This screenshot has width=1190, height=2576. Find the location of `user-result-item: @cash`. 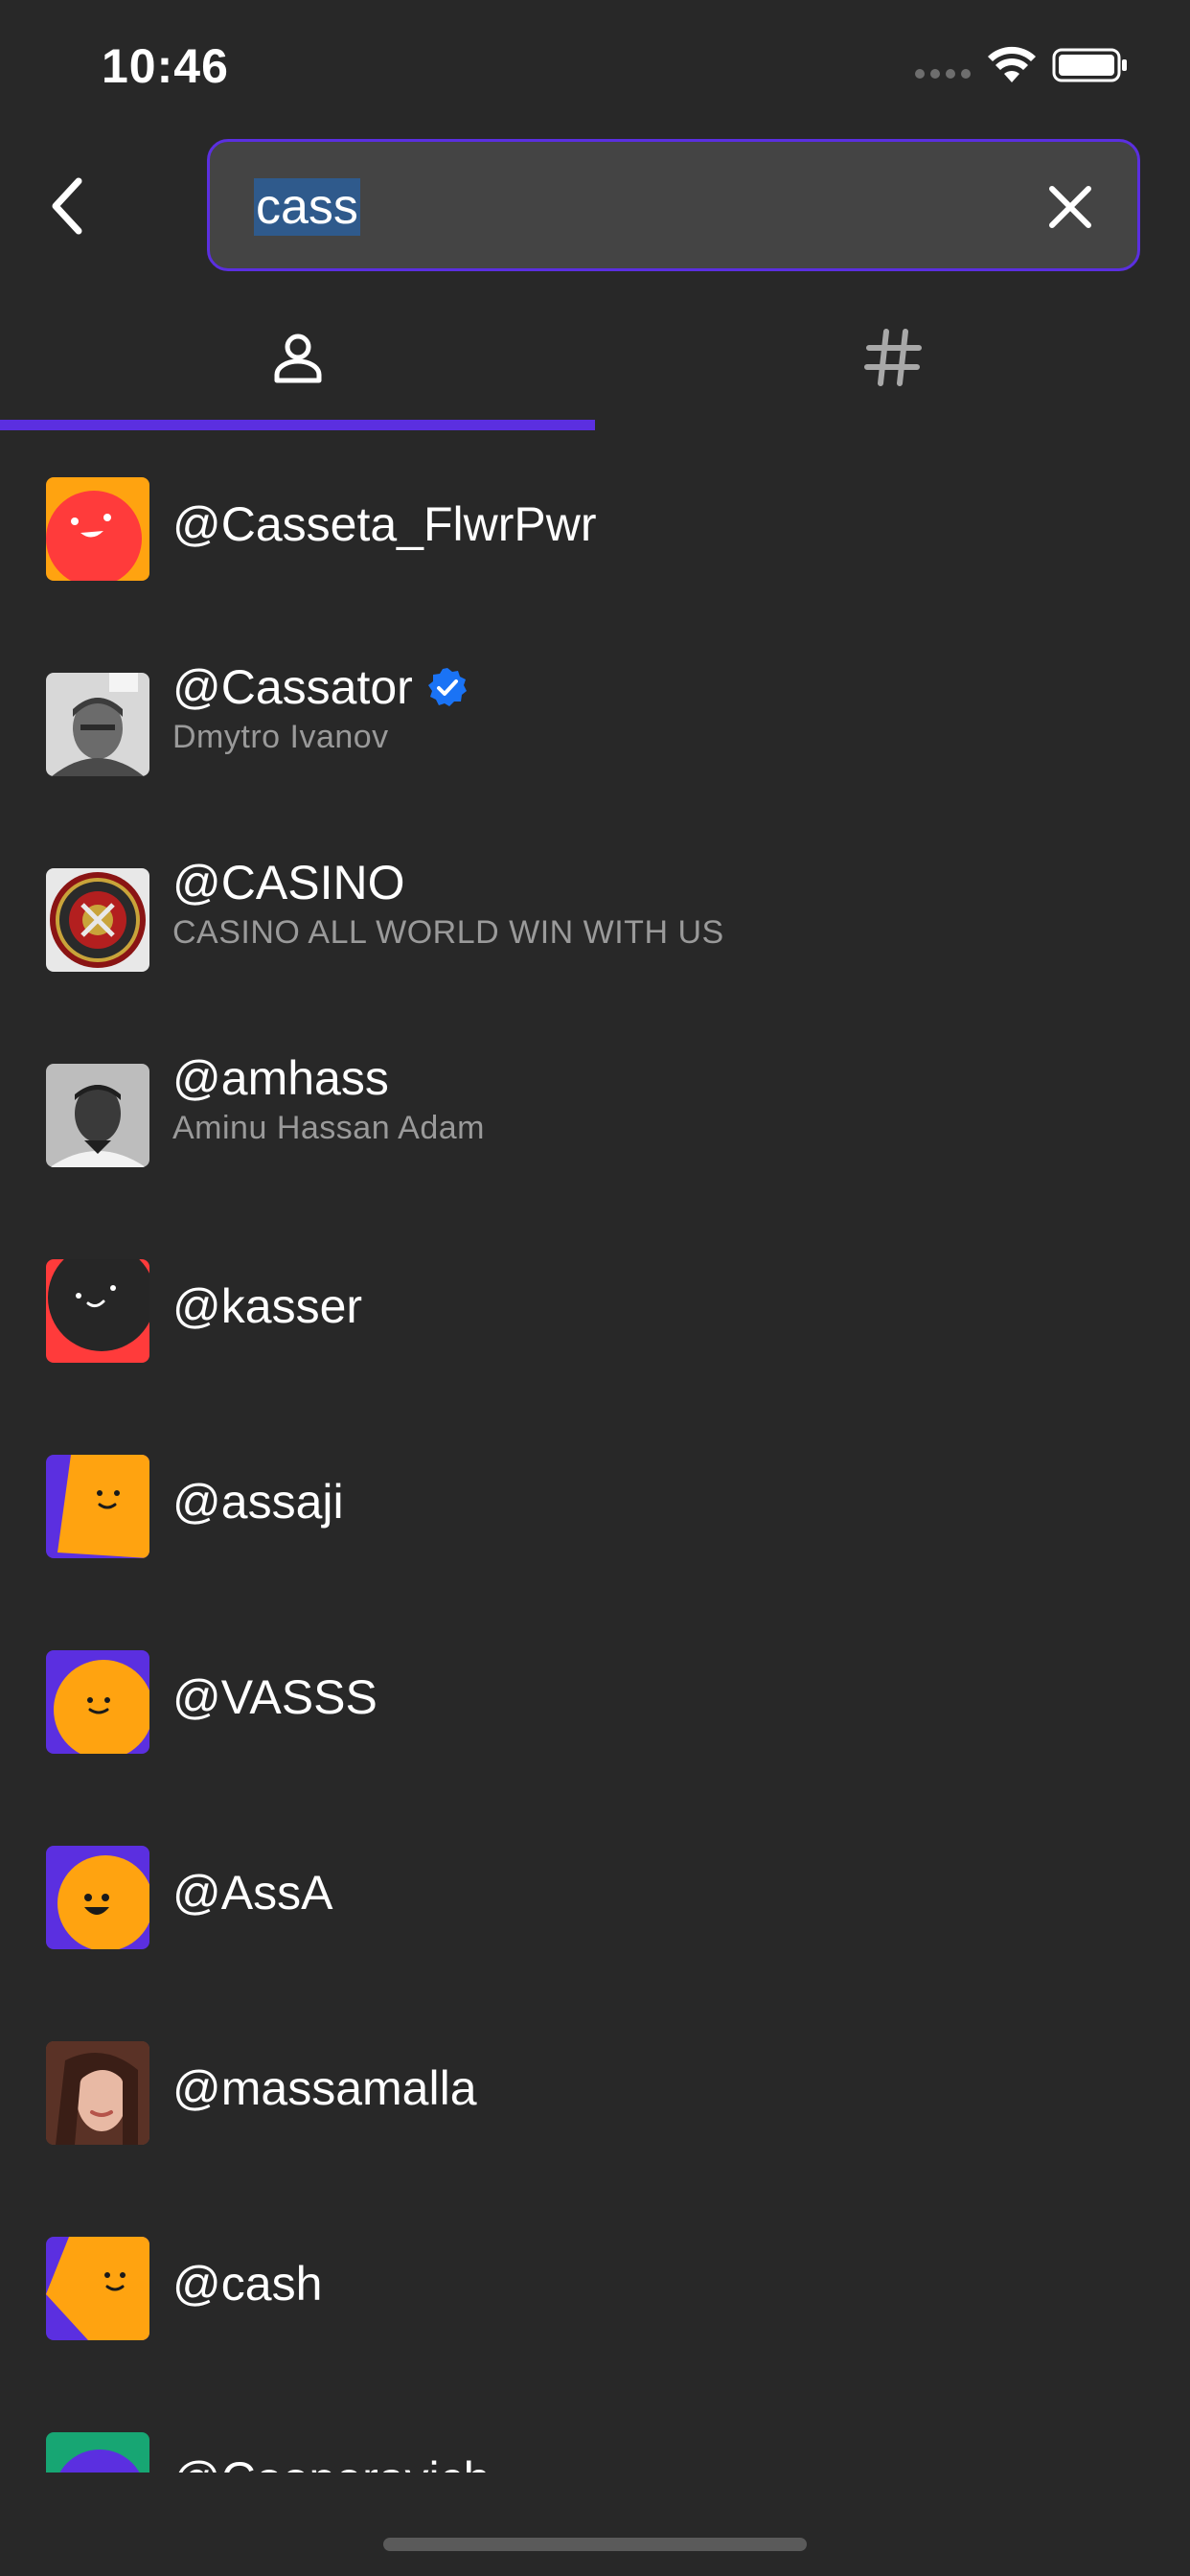

user-result-item: @cash is located at coordinates (595, 2288).